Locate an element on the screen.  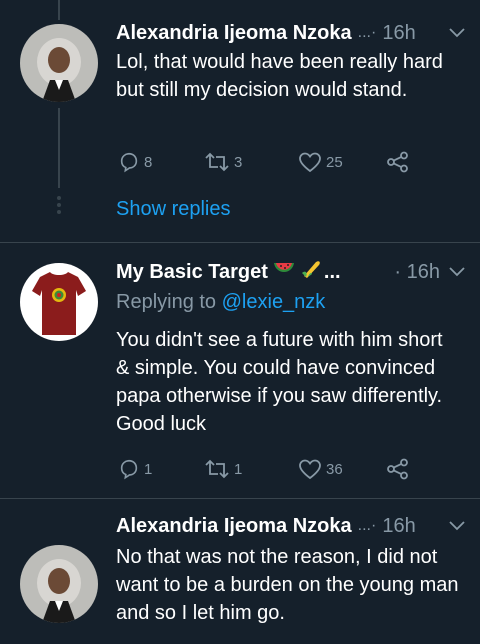
reply-count: 8 is located at coordinates (148, 162).